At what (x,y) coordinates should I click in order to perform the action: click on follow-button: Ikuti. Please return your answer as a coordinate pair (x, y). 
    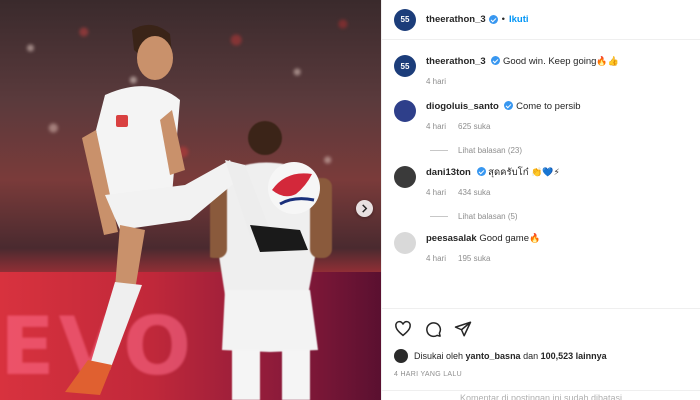
    Looking at the image, I should click on (519, 19).